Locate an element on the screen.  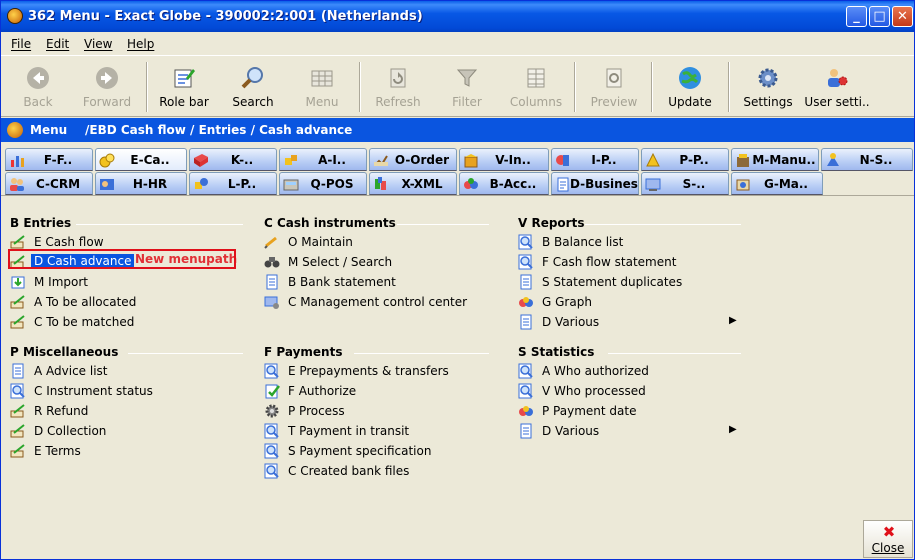
filter-label: Filter is located at coordinates (467, 102).